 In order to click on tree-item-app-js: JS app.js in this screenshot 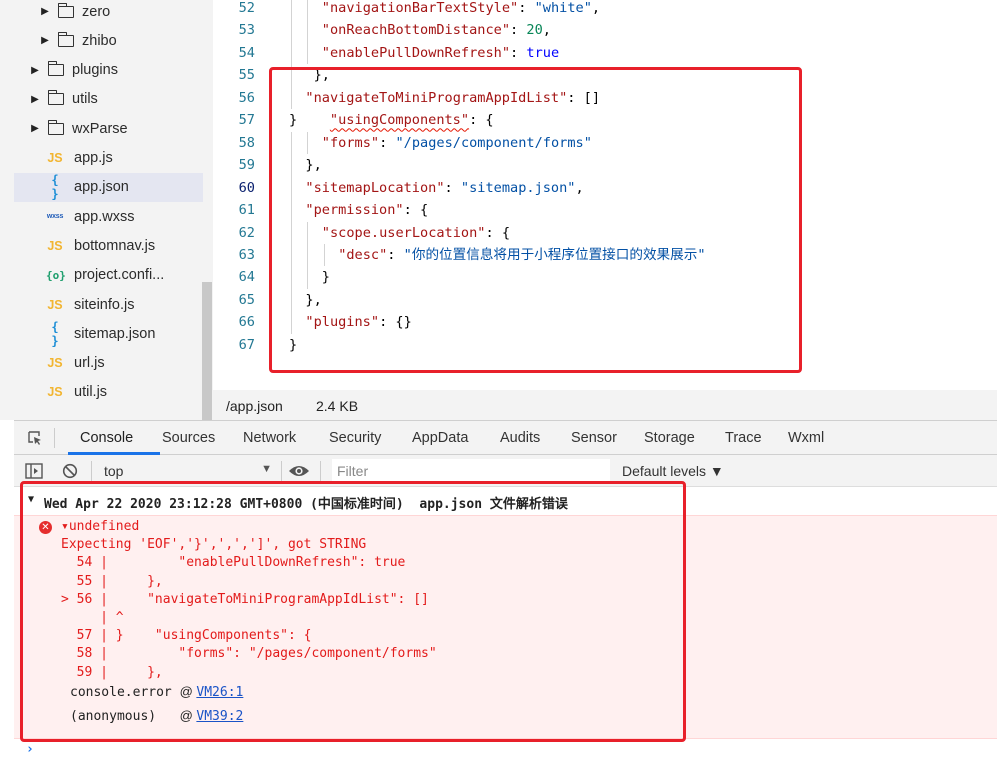, I will do `click(108, 158)`.